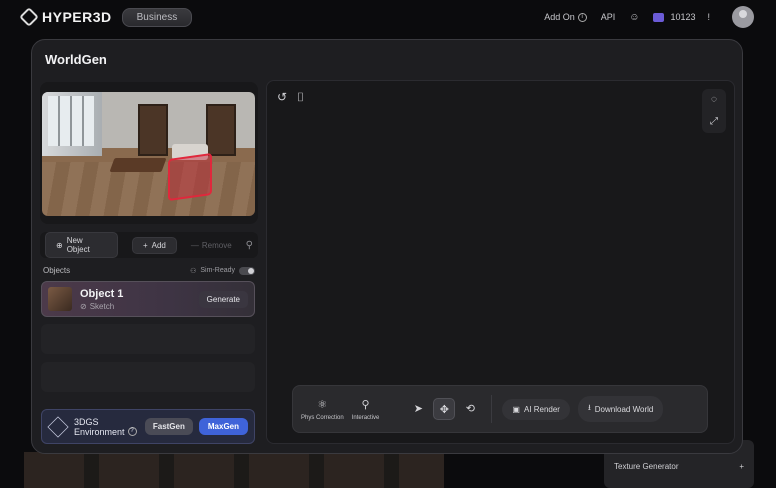 Image resolution: width=776 pixels, height=488 pixels. I want to click on image-icon: ▣, so click(516, 409).